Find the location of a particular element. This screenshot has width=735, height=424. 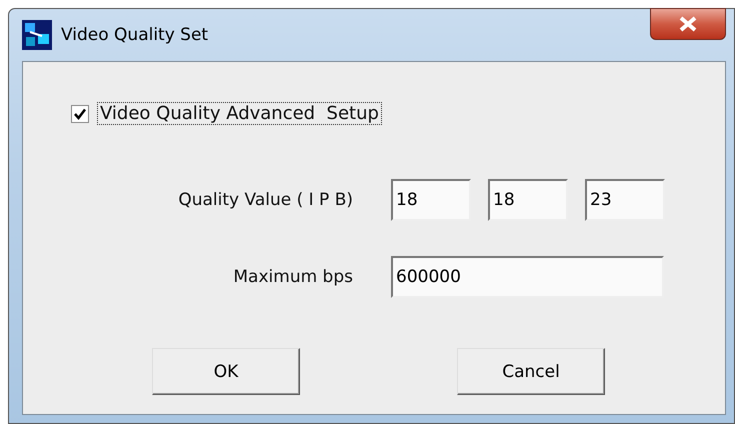

quality-value-label: Quality Value ( I P B) is located at coordinates (265, 200).